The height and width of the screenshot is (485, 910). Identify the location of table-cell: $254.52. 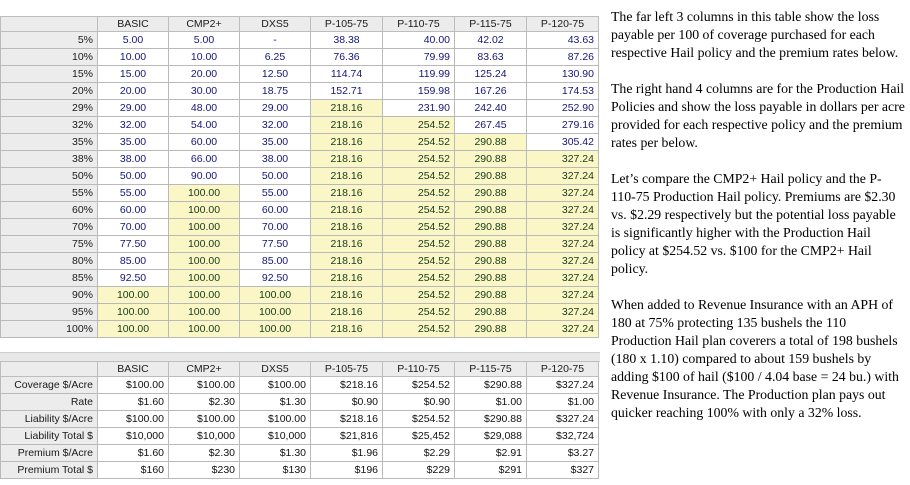
(418, 385).